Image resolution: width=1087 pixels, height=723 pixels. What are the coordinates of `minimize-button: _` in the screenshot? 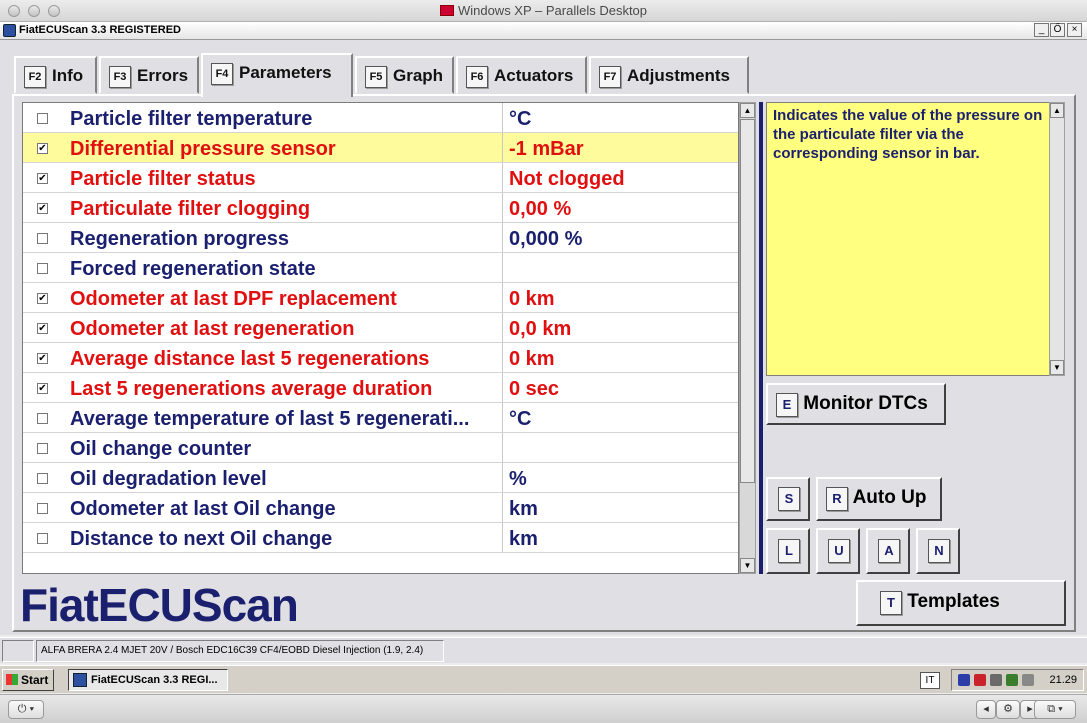 It's located at (1041, 30).